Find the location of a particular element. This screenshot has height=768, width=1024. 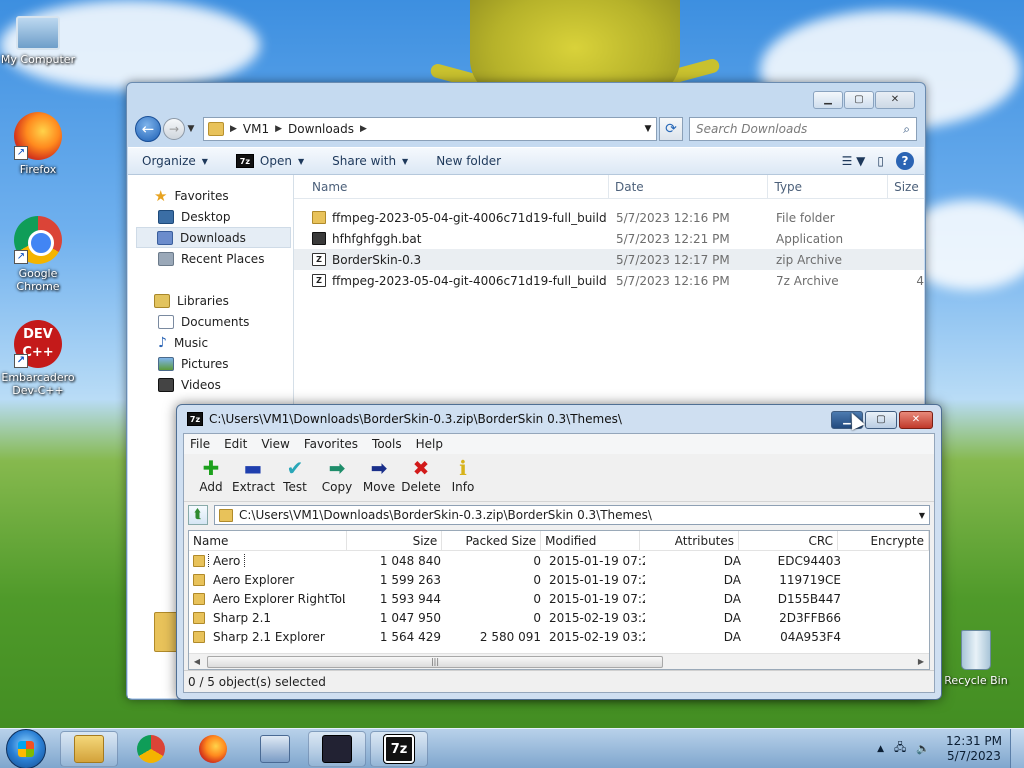

menu-help: Help is located at coordinates (429, 444).